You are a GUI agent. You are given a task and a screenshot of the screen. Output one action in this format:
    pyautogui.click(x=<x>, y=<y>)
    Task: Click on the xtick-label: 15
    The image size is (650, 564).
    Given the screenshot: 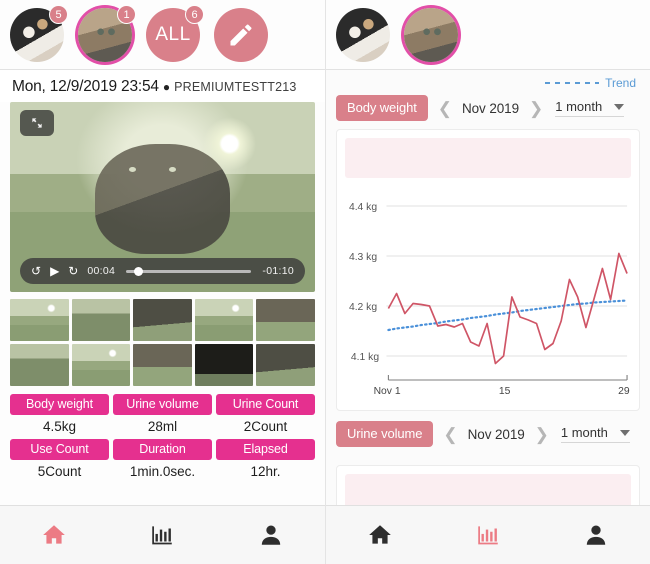 What is the action you would take?
    pyautogui.click(x=505, y=391)
    